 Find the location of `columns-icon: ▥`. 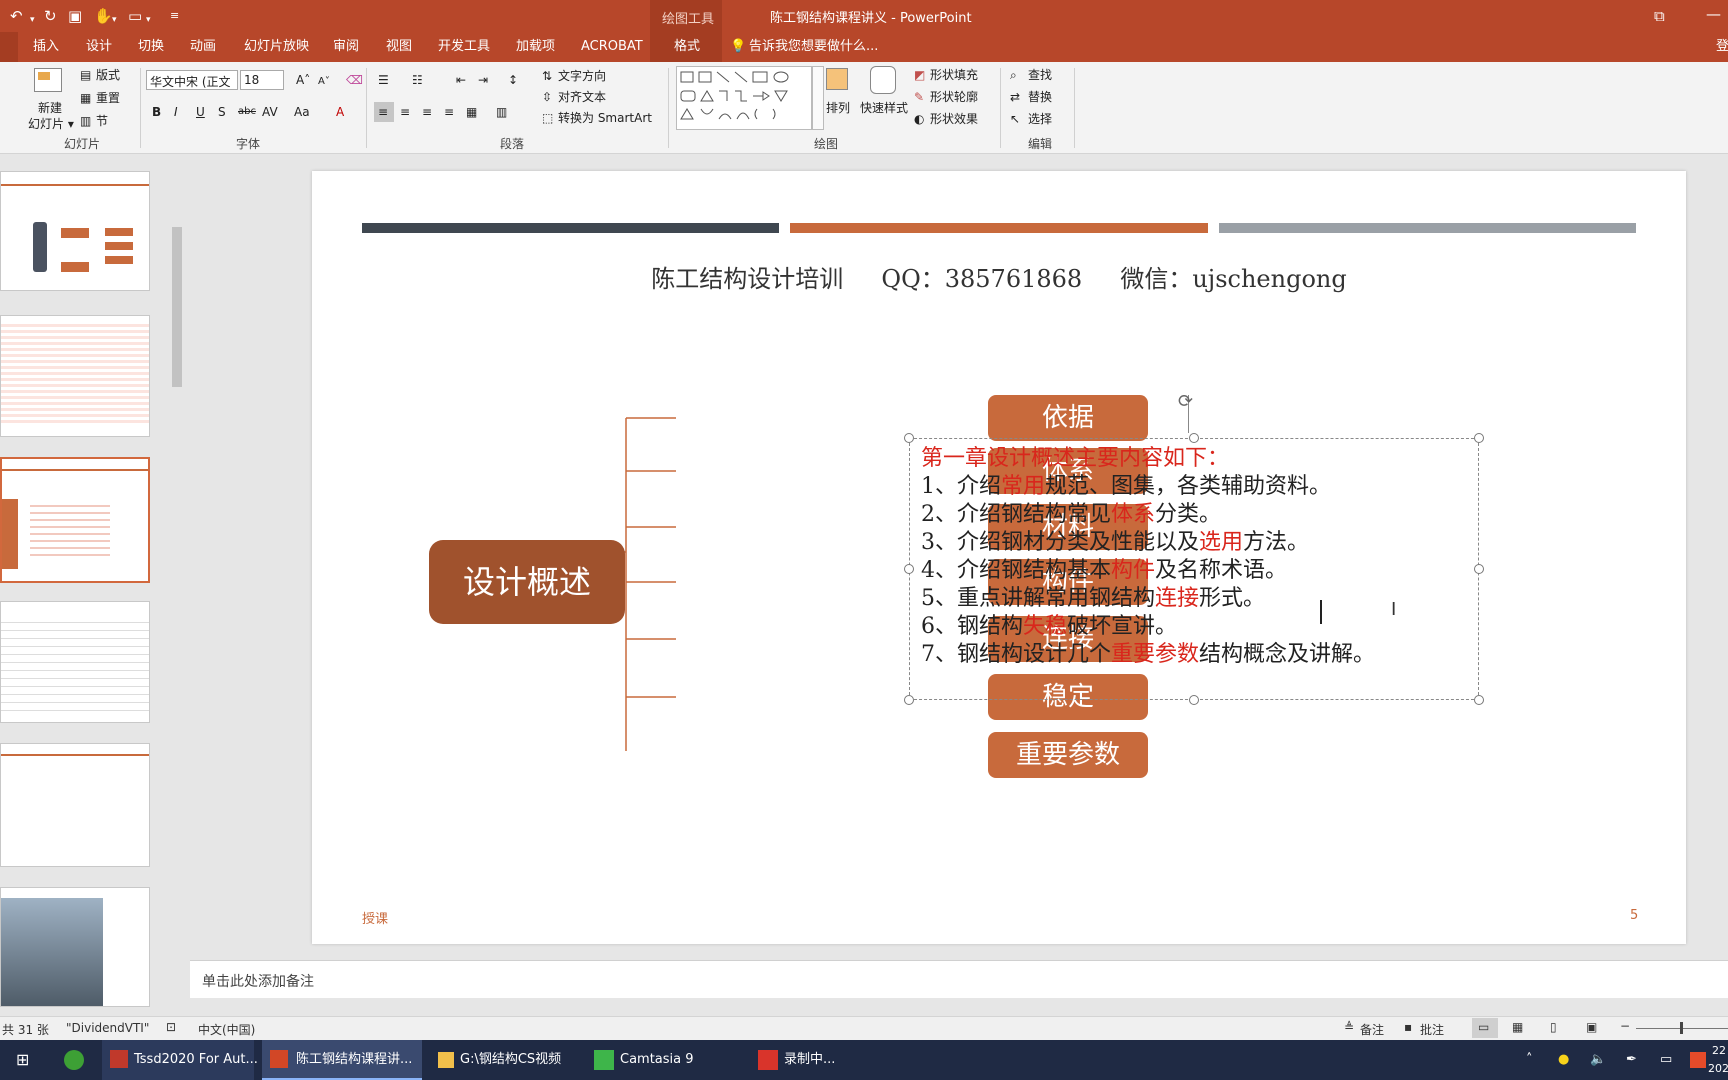

columns-icon: ▥ is located at coordinates (501, 112).